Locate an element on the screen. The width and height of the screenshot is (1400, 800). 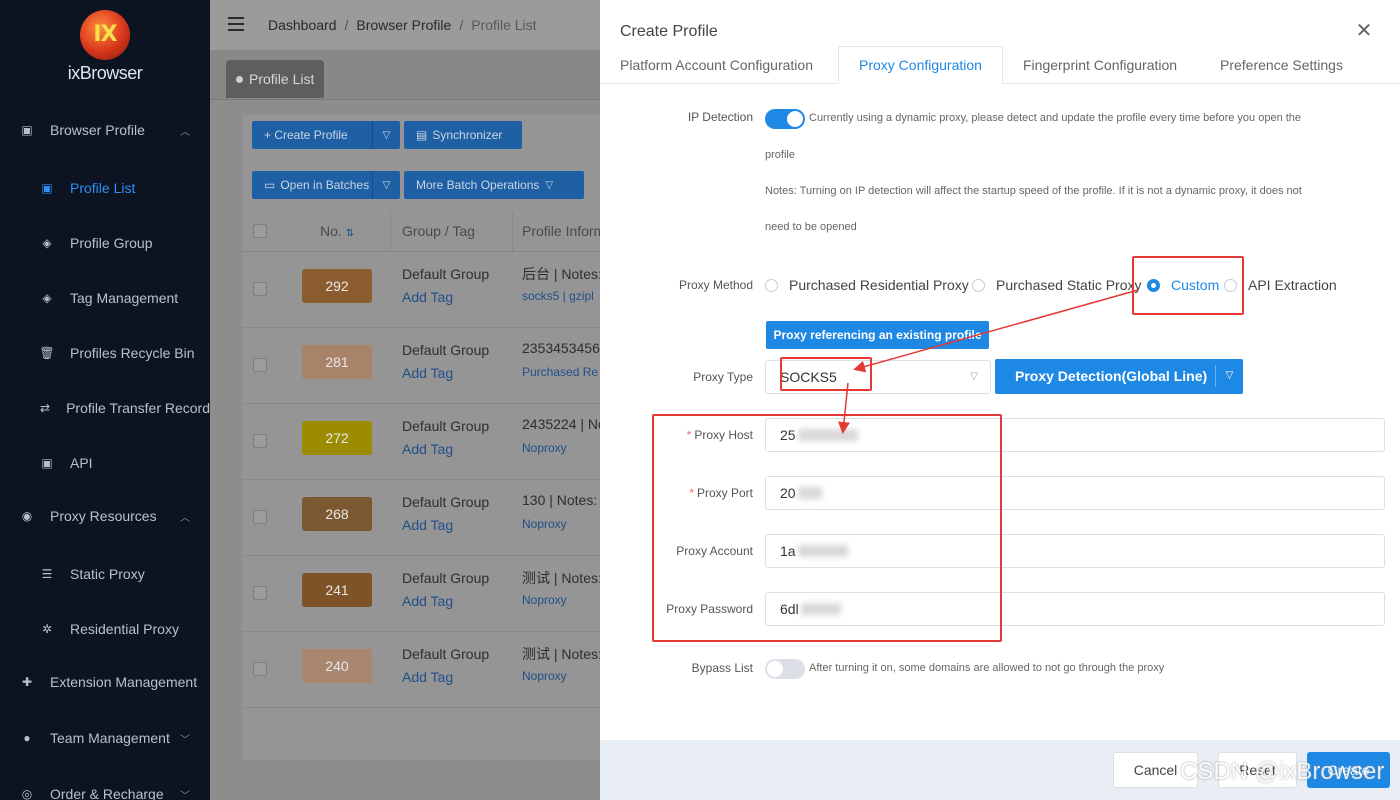
radio-purchased-static is located at coordinates (978, 285).